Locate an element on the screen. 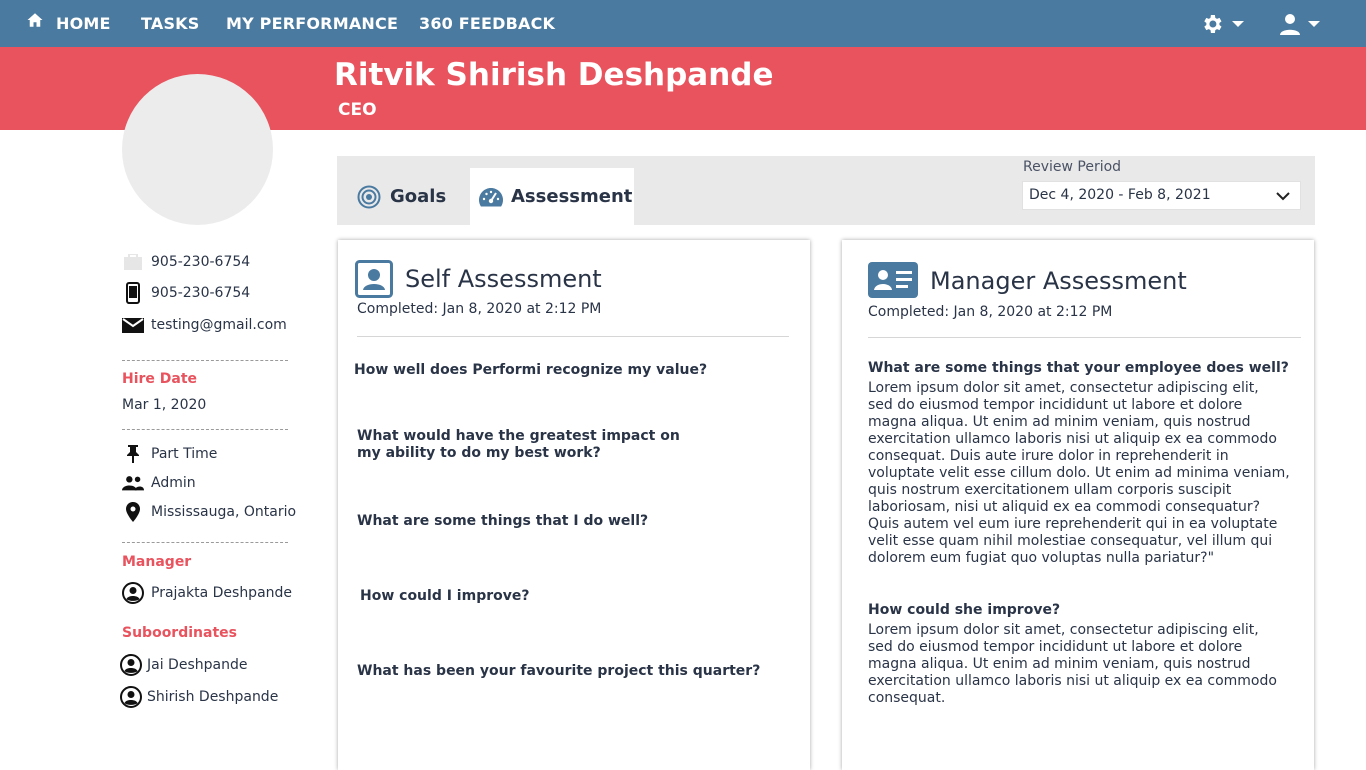 The image size is (1366, 770). pin-icon is located at coordinates (133, 454).